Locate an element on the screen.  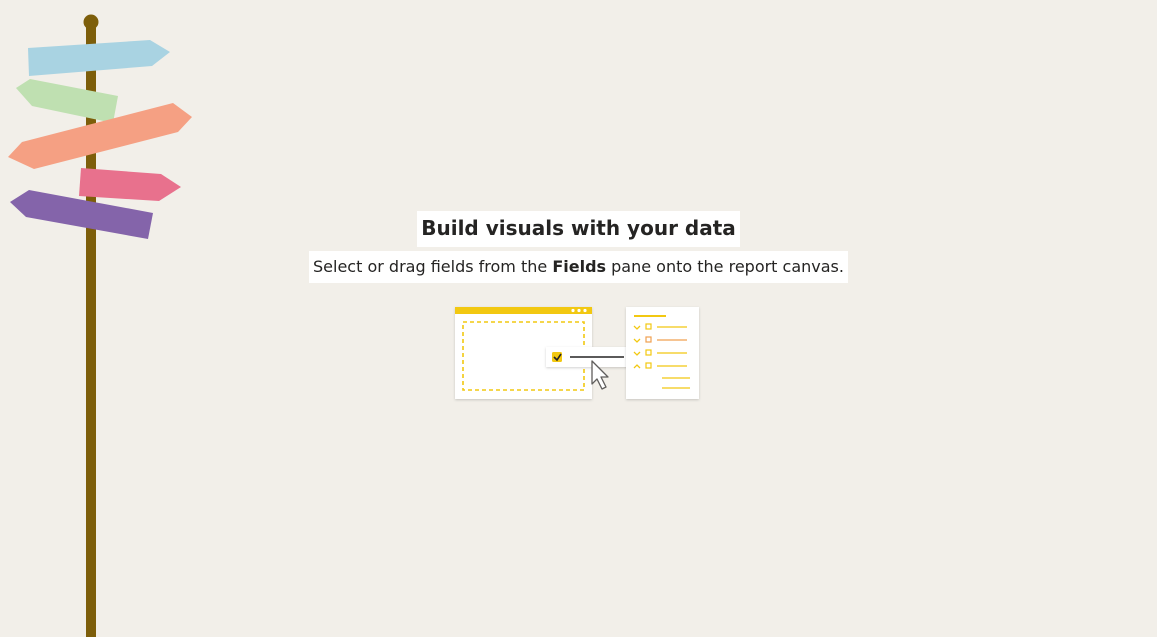
fields-pane-icon is located at coordinates (662, 353).